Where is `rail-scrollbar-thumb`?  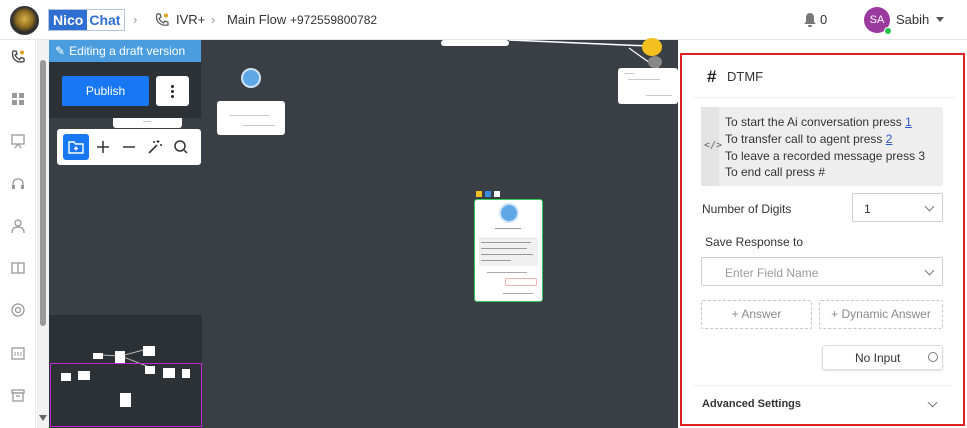
rail-scrollbar-thumb is located at coordinates (43, 193).